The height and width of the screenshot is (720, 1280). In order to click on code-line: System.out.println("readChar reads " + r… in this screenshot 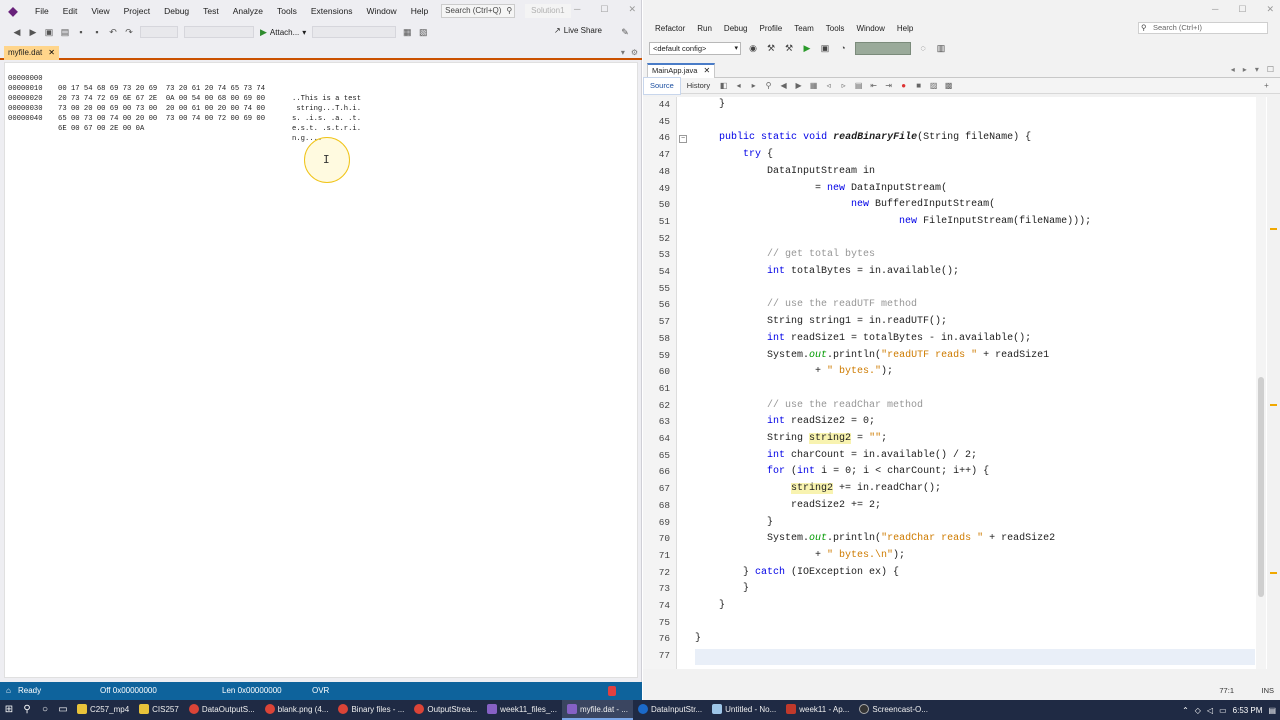, I will do `click(875, 539)`.